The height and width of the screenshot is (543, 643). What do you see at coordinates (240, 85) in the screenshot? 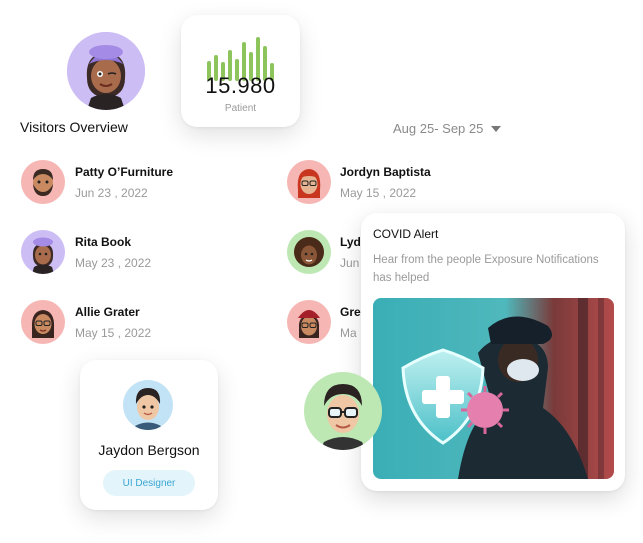
I see `patient-count: 15.980` at bounding box center [240, 85].